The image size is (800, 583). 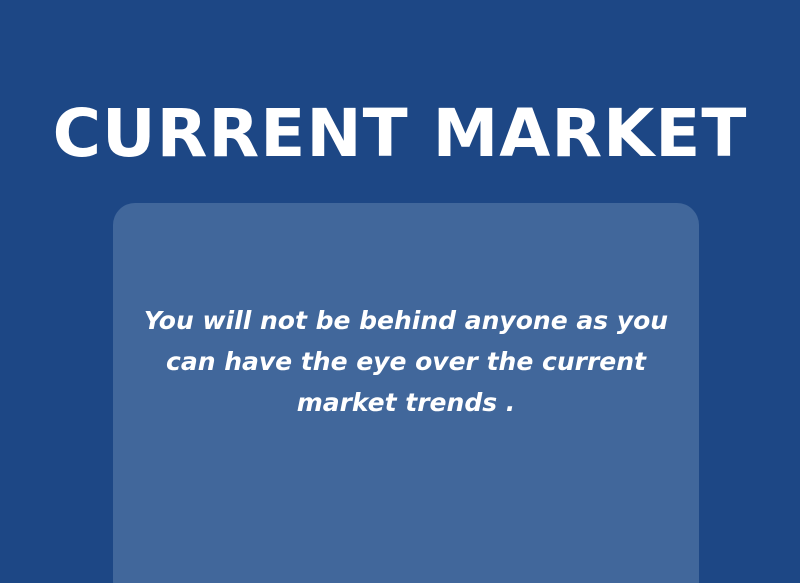 I want to click on card-text-line-2: can have the eye over the current, so click(x=406, y=361).